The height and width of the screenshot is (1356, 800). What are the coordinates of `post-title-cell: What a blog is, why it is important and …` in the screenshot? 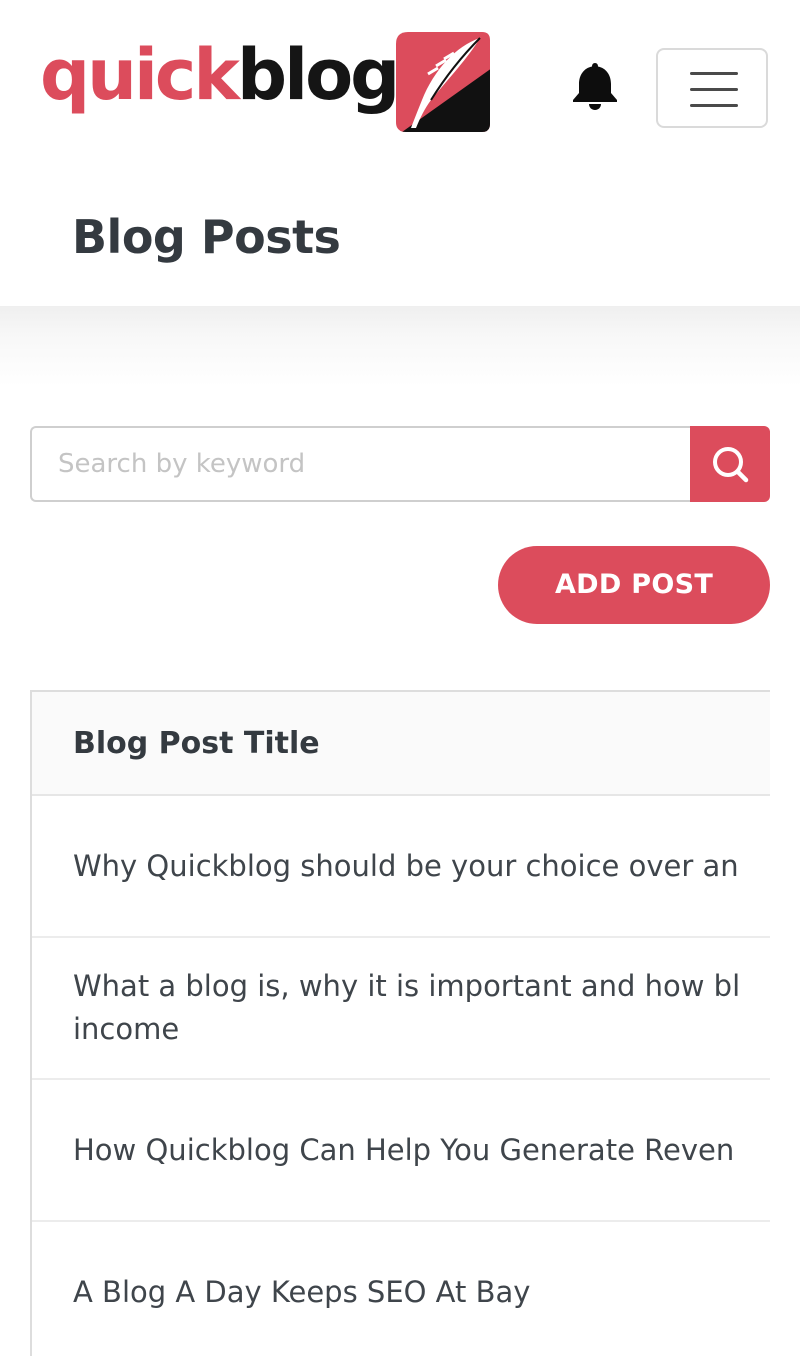 It's located at (421, 1008).